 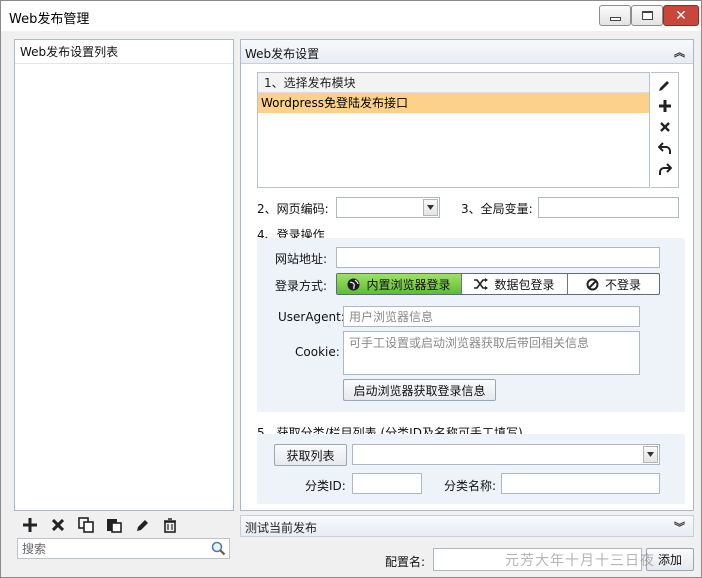 I want to click on test-publish-header: 测试当前发布 ︾, so click(x=467, y=526).